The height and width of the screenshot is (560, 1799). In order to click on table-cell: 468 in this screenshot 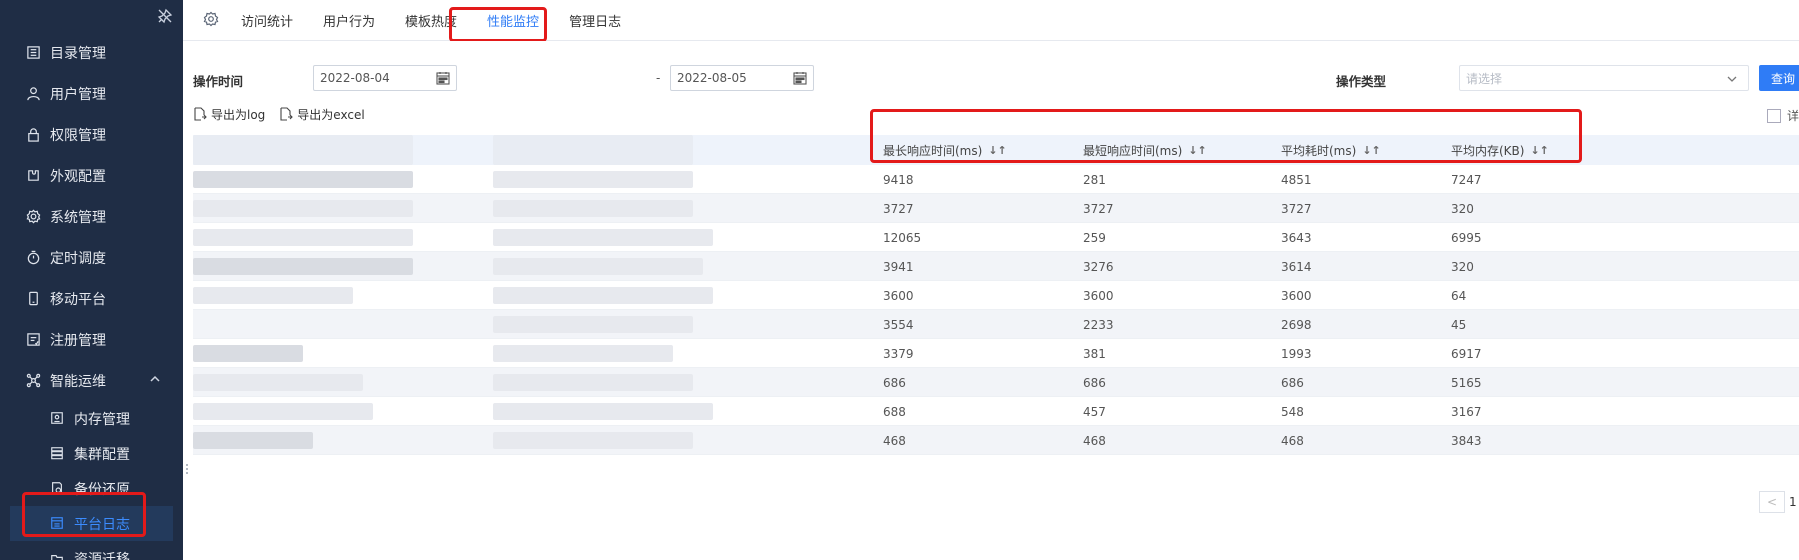, I will do `click(1094, 440)`.